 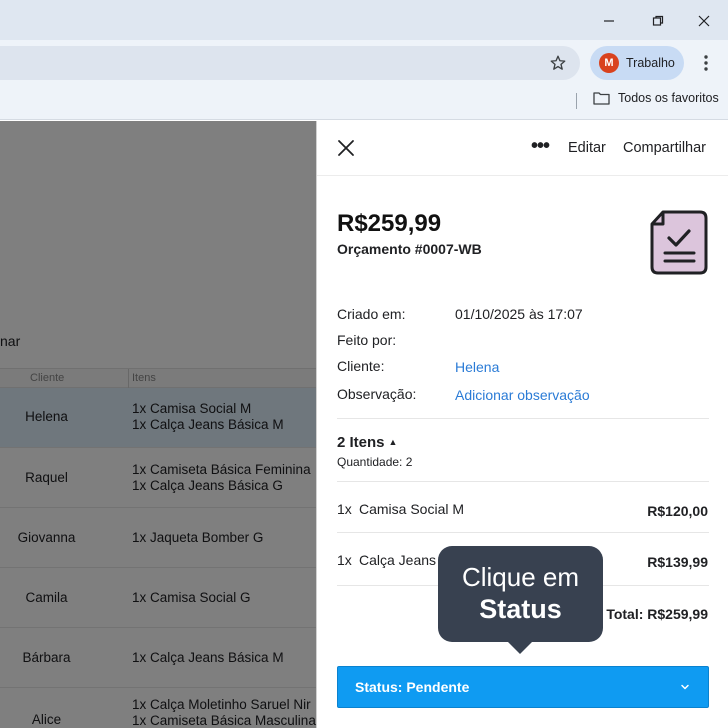 What do you see at coordinates (377, 394) in the screenshot?
I see `note-label: Observação:` at bounding box center [377, 394].